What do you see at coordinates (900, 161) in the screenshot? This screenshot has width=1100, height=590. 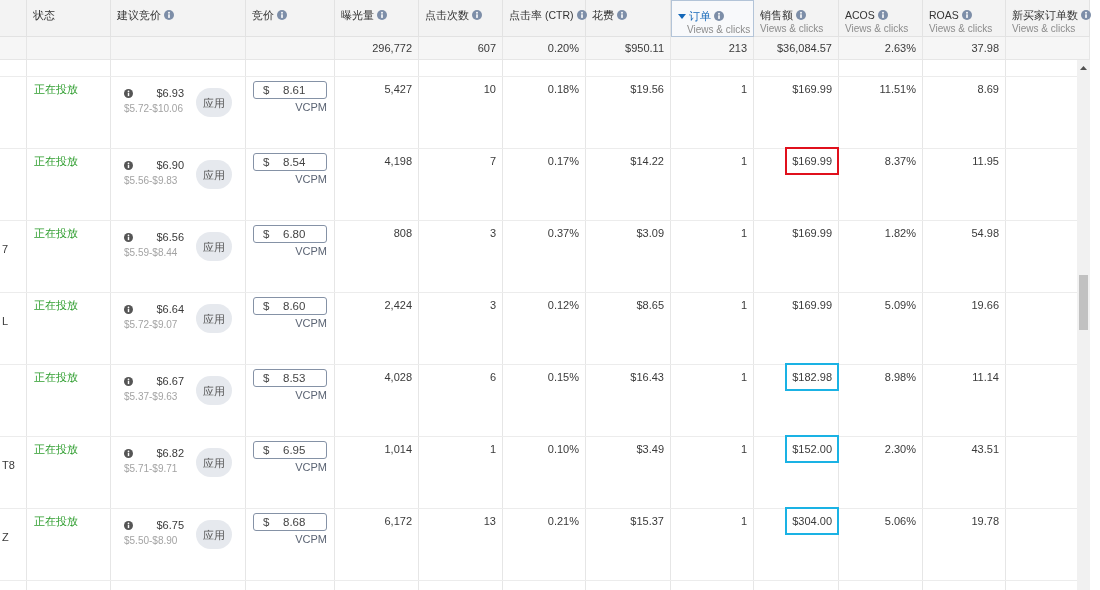 I see `acos-value: 8.37%` at bounding box center [900, 161].